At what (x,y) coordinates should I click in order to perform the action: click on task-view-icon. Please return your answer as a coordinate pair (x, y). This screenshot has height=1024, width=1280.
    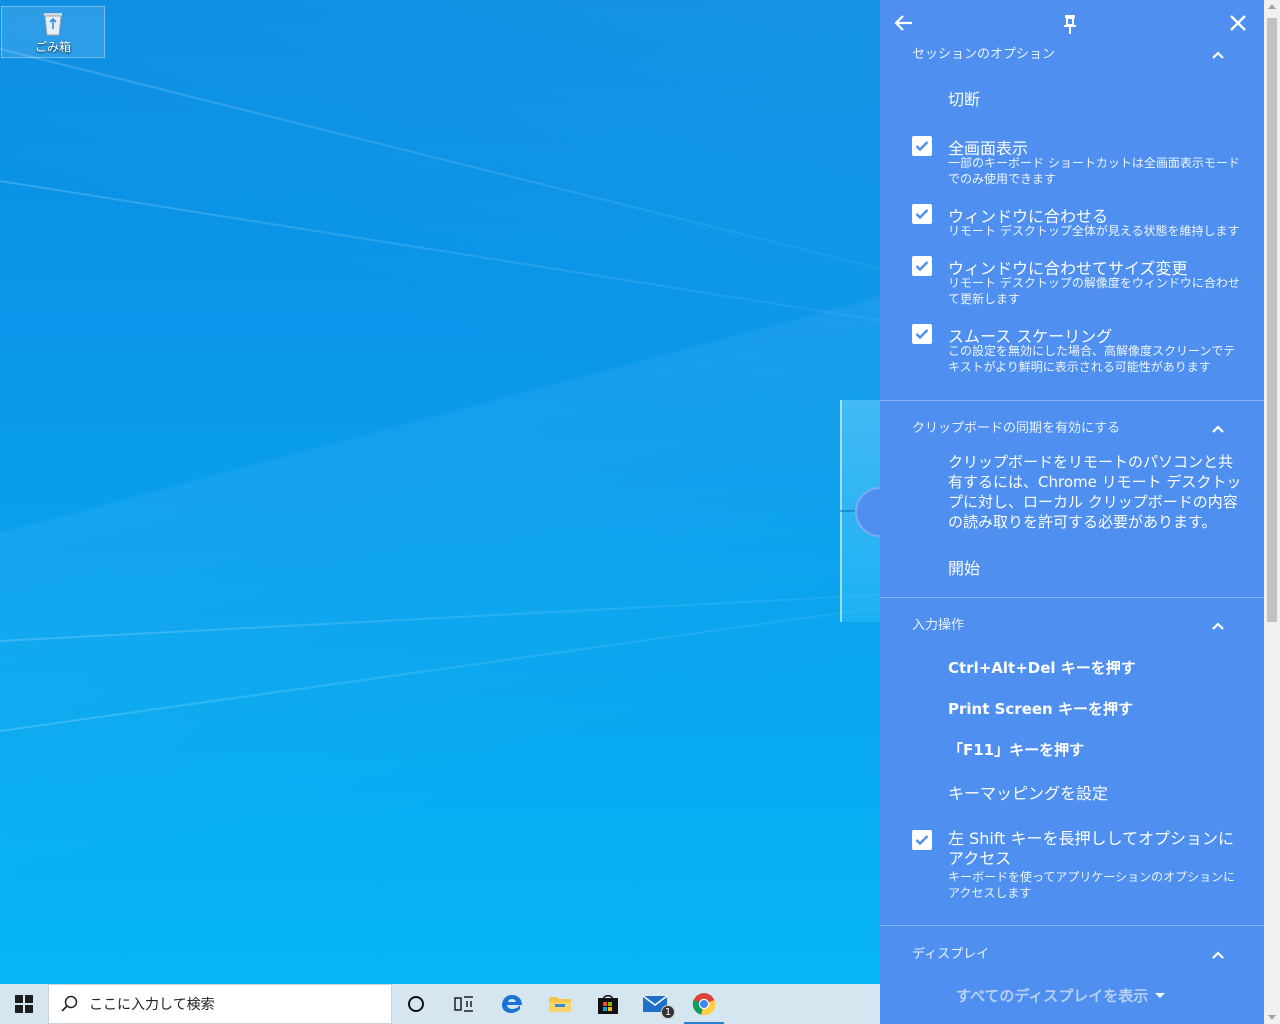
    Looking at the image, I should click on (463, 1004).